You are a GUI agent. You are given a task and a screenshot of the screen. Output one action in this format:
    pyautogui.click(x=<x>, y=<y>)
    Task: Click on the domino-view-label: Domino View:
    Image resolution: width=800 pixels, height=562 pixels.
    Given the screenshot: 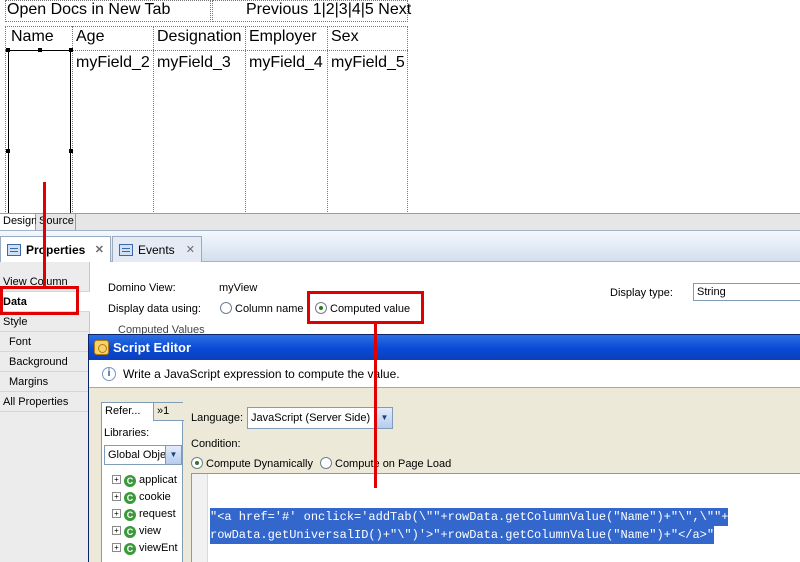 What is the action you would take?
    pyautogui.click(x=142, y=288)
    